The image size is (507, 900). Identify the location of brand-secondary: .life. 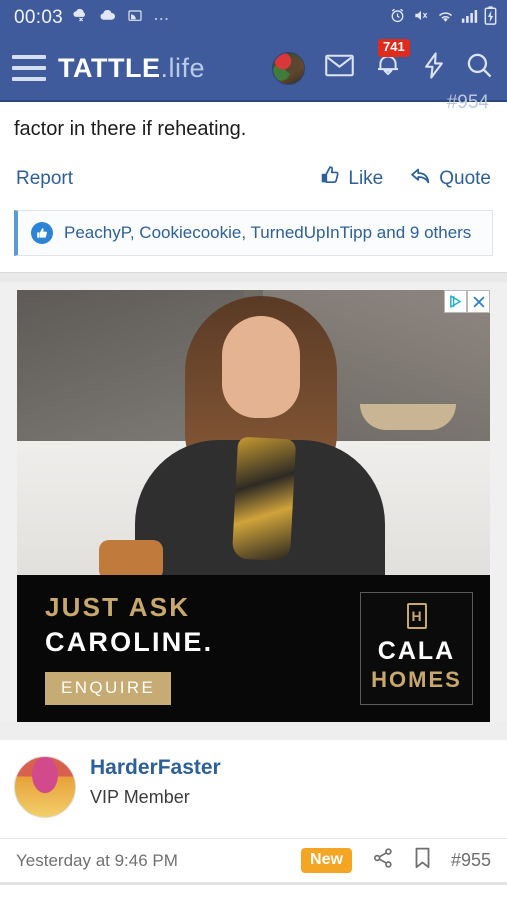
(183, 67).